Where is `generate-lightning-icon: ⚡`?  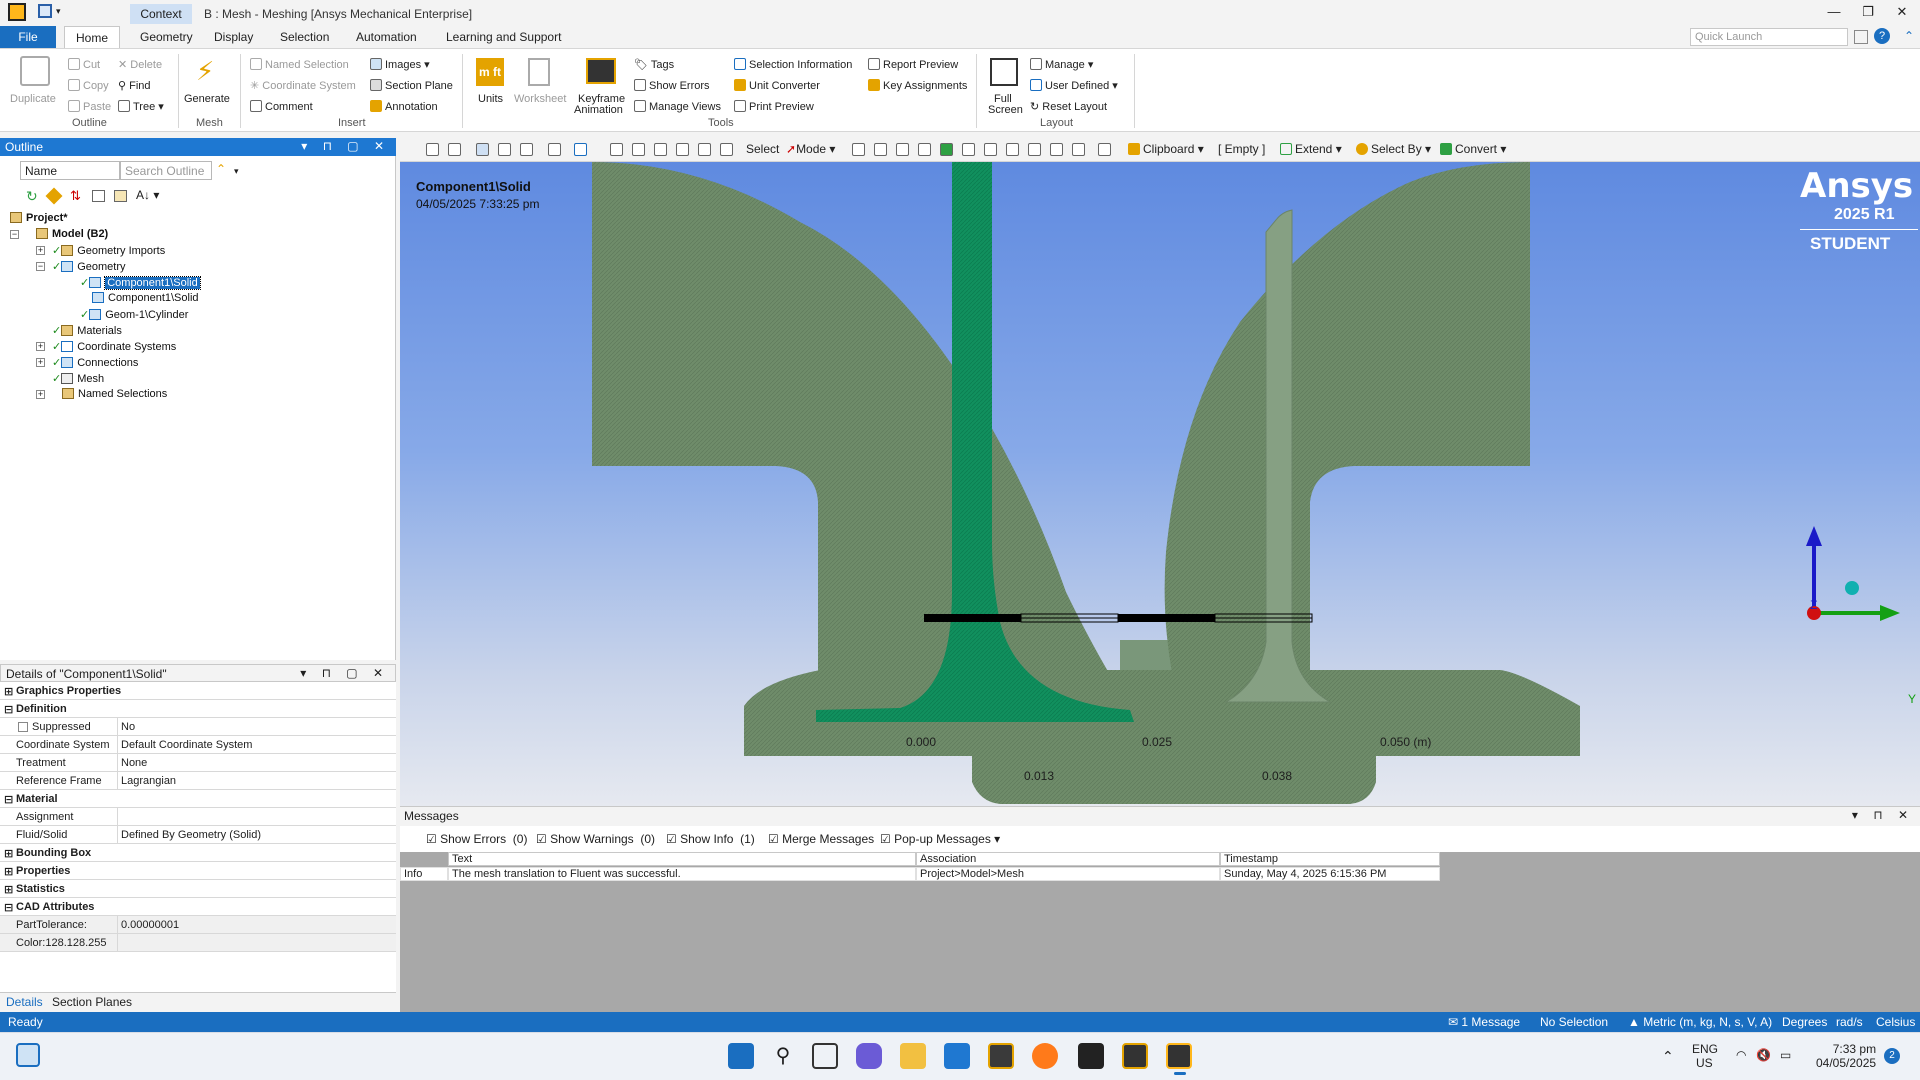
generate-lightning-icon: ⚡ is located at coordinates (205, 71).